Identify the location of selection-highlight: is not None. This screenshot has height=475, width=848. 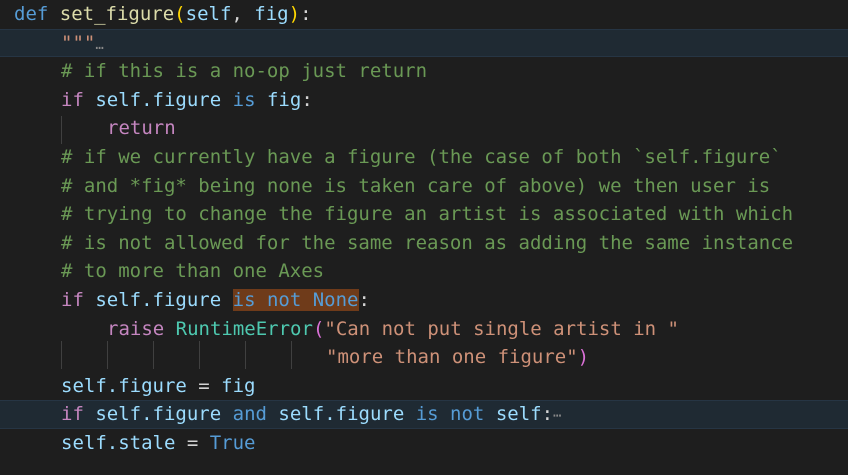
(295, 300).